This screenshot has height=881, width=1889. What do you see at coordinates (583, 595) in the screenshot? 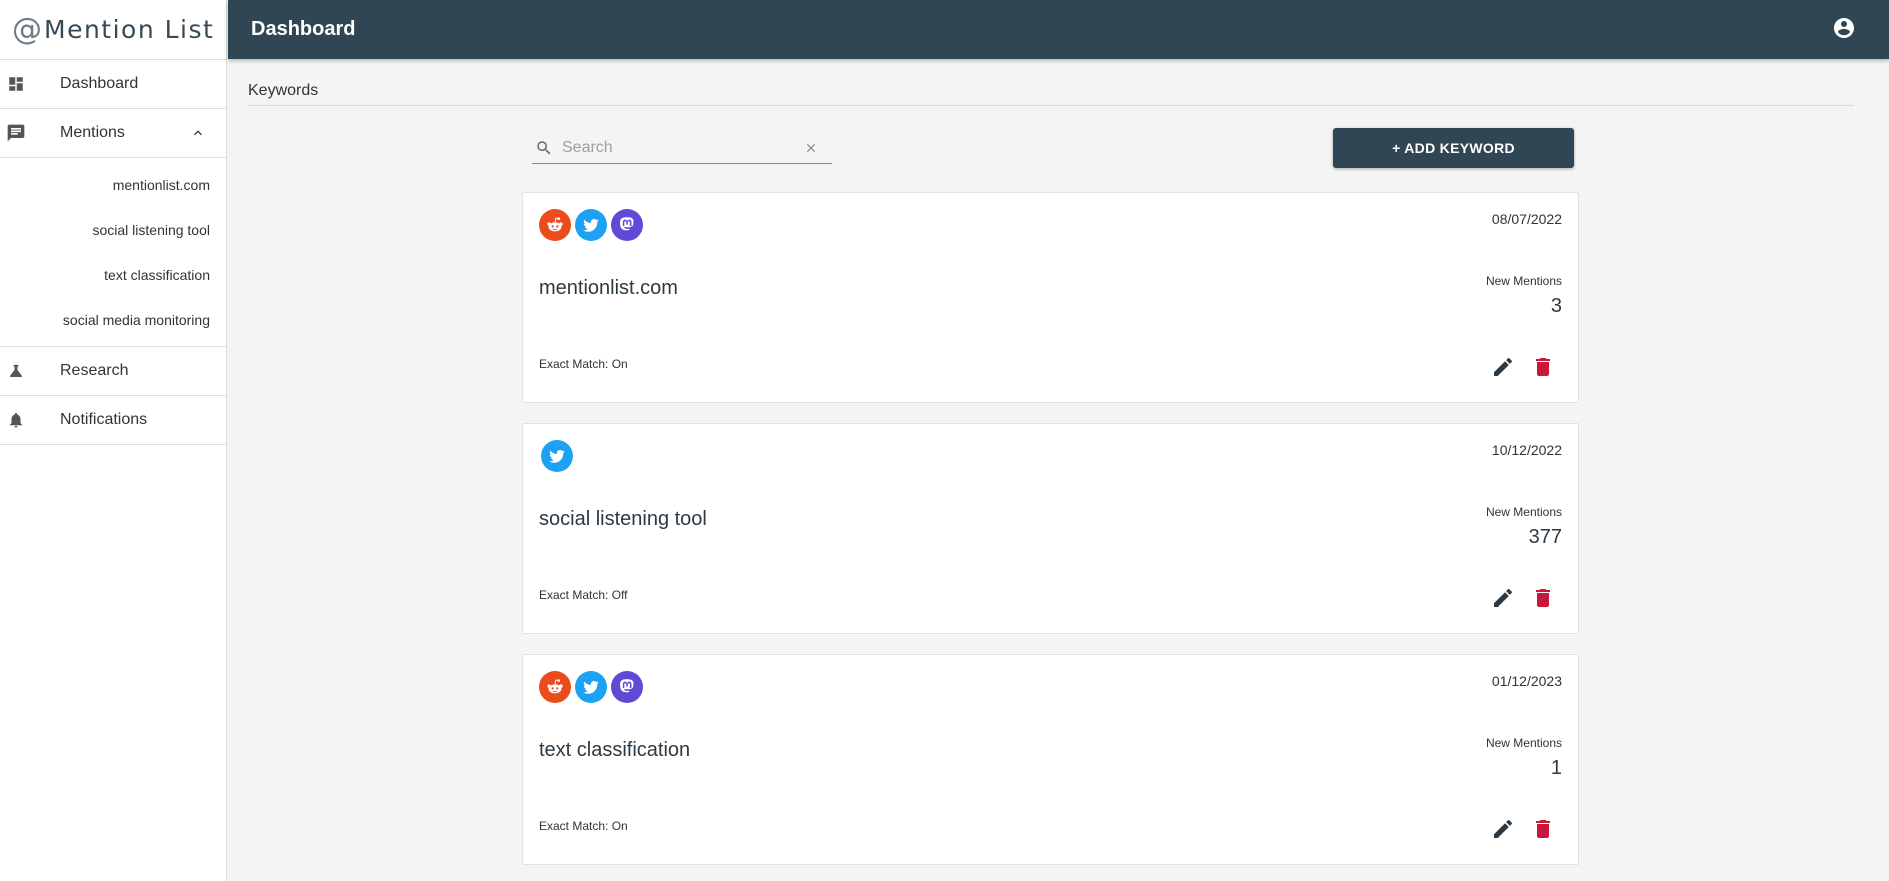
I see `exact-match-status: Exact Match: Off` at bounding box center [583, 595].